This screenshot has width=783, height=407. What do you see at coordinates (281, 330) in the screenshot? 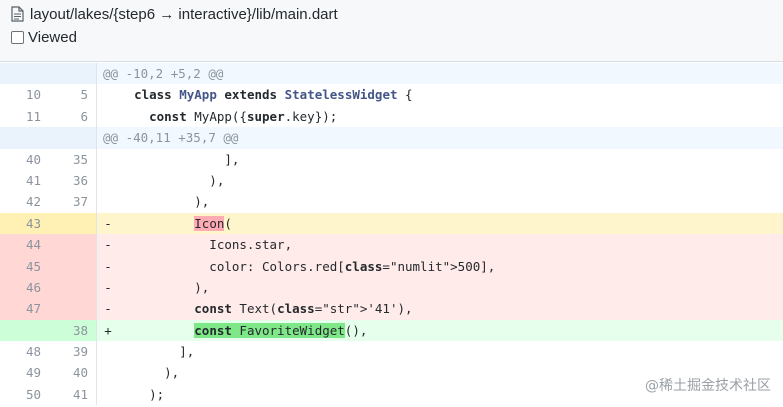
I see `code-line: const FavoriteWidget(),` at bounding box center [281, 330].